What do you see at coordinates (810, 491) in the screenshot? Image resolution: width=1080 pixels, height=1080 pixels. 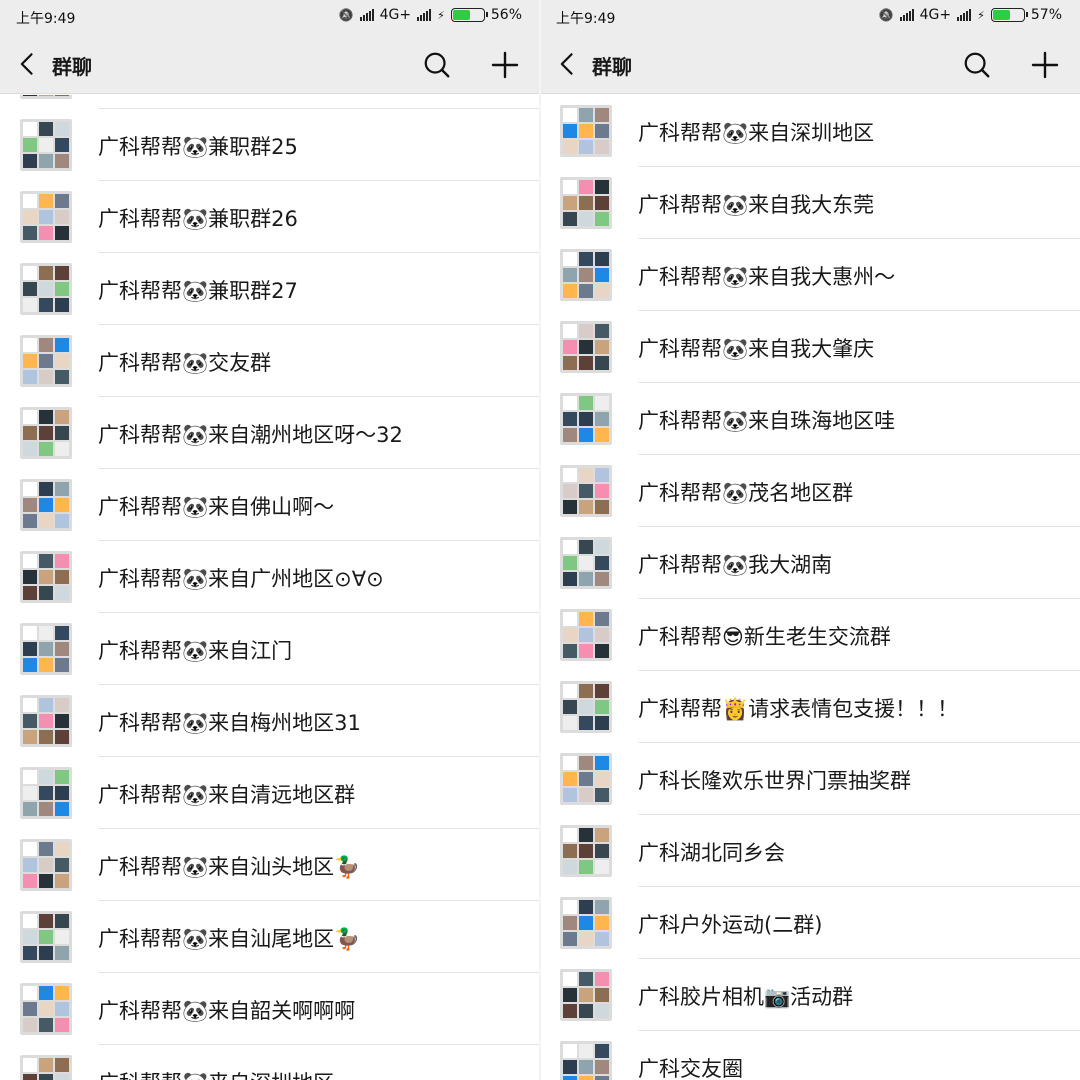 I see `list-item: 广科帮帮🐼茂名地区群` at bounding box center [810, 491].